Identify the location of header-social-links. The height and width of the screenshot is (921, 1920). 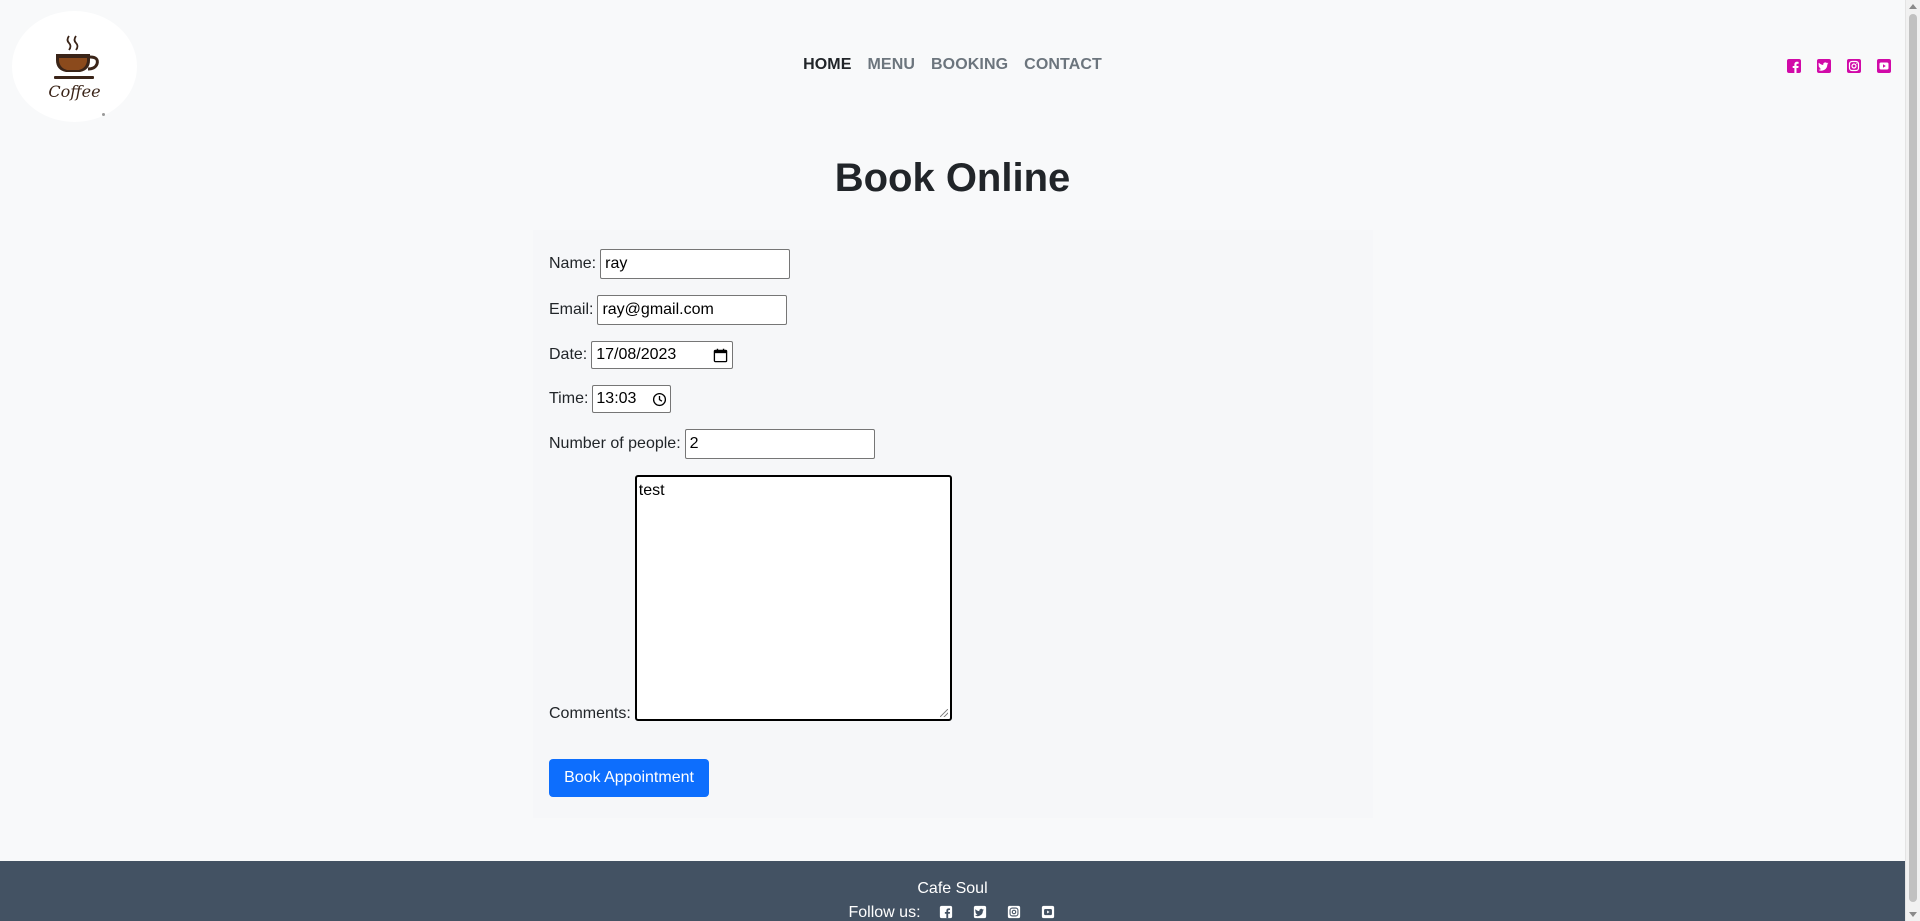
(1839, 66).